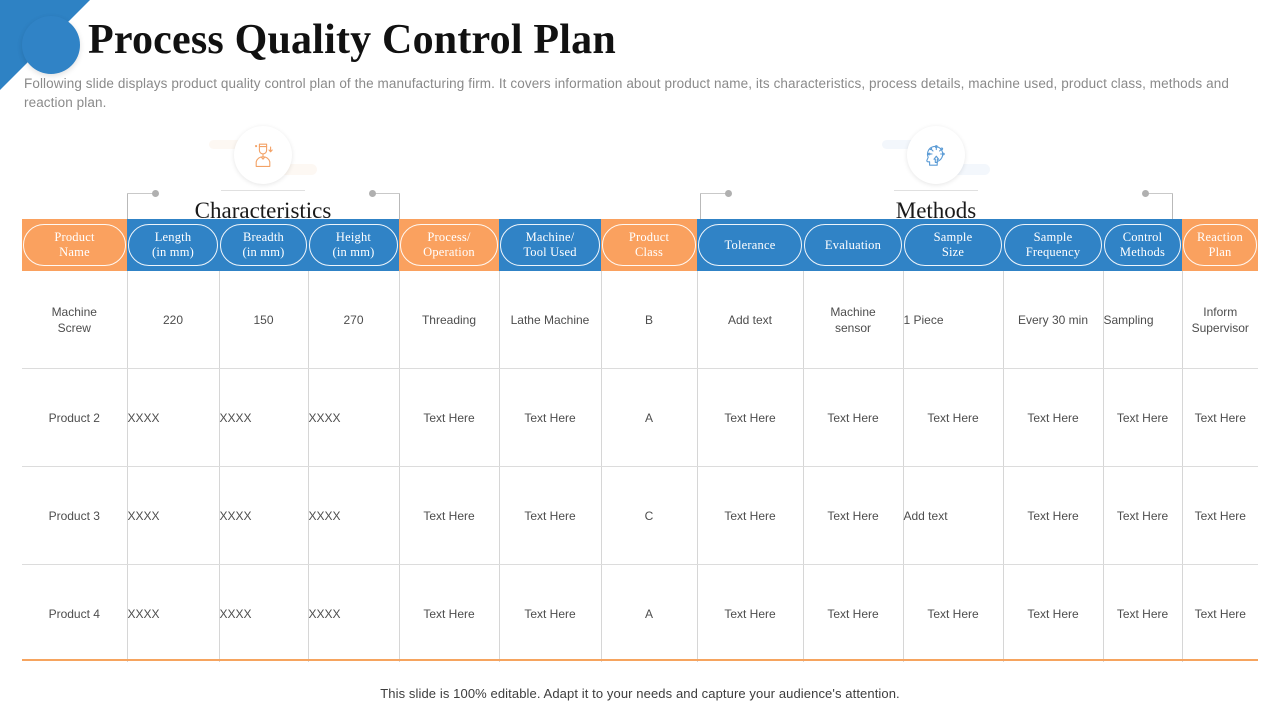 This screenshot has height=720, width=1280. I want to click on table-cell: C, so click(649, 515).